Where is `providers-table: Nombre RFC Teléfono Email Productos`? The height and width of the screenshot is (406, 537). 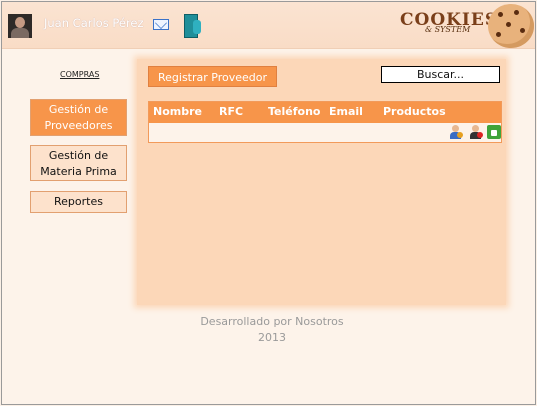 providers-table: Nombre RFC Teléfono Email Productos is located at coordinates (325, 122).